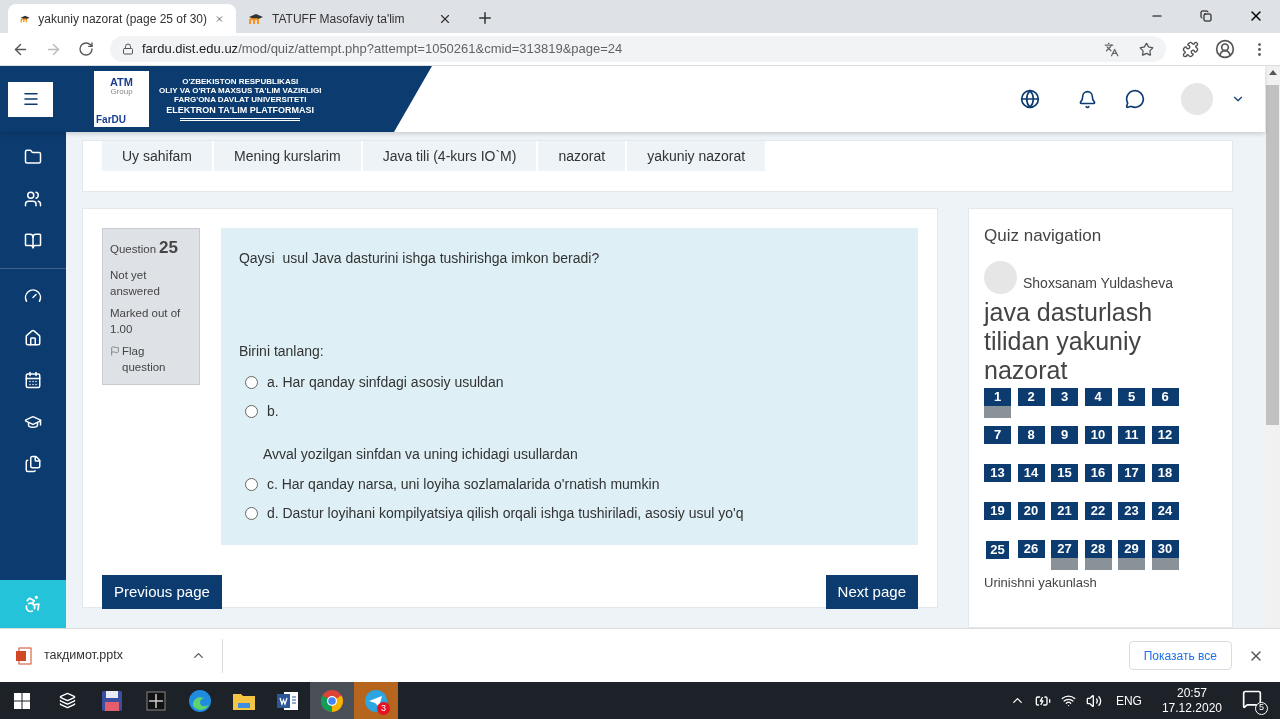 This screenshot has height=719, width=1280. I want to click on profile-icon, so click(1225, 49).